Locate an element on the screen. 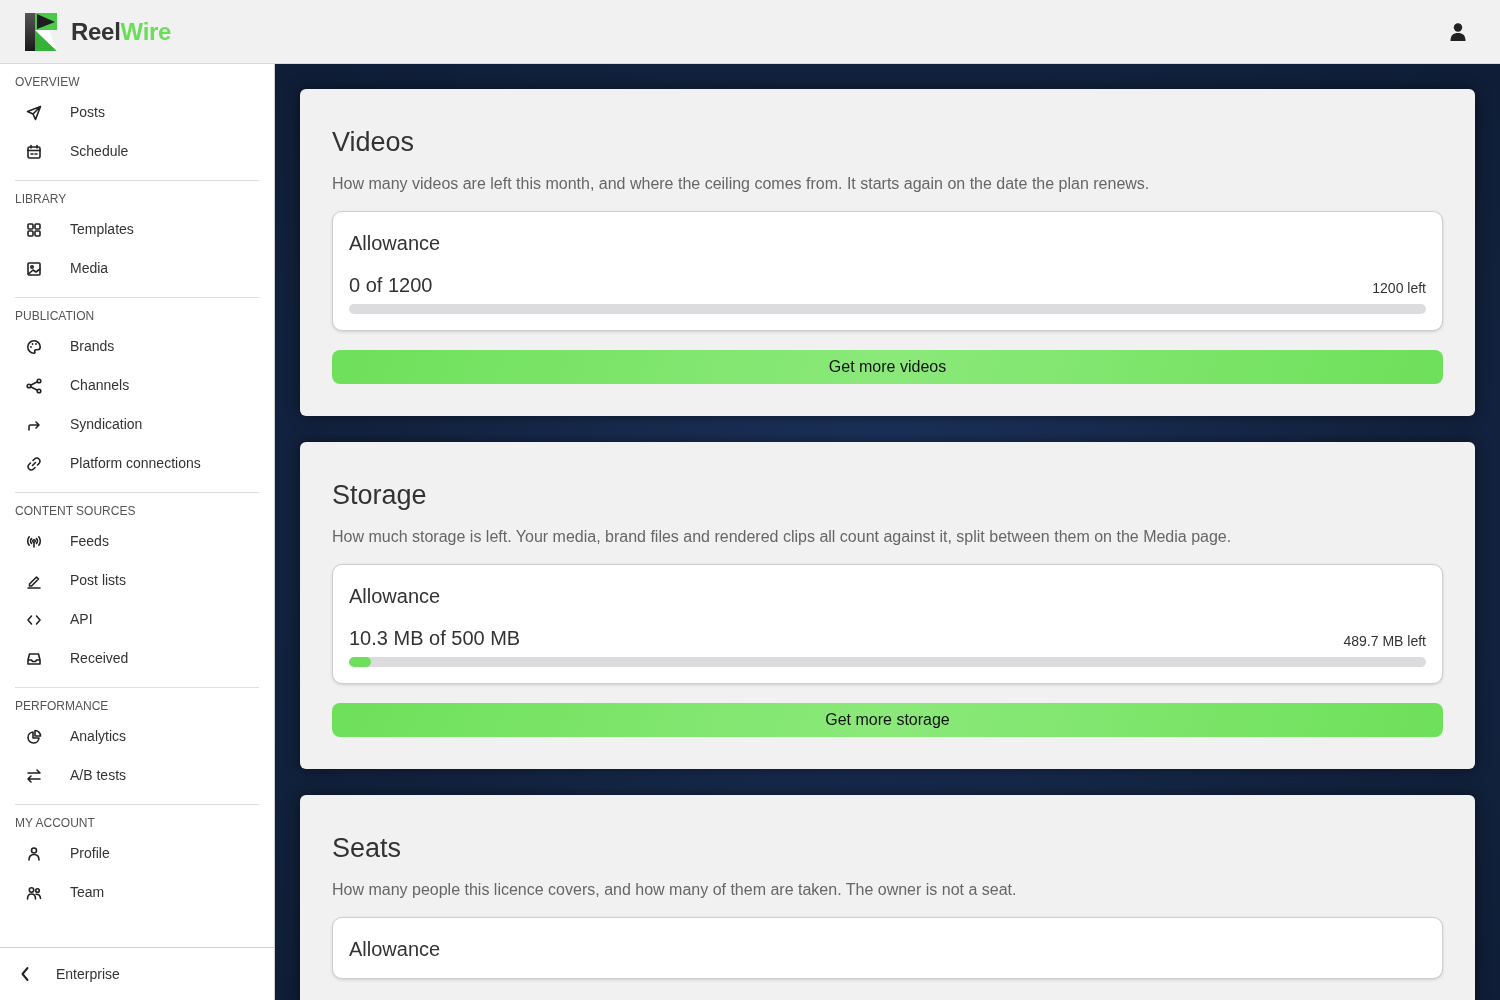 Image resolution: width=1500 pixels, height=1000 pixels. logo-icon is located at coordinates (41, 31).